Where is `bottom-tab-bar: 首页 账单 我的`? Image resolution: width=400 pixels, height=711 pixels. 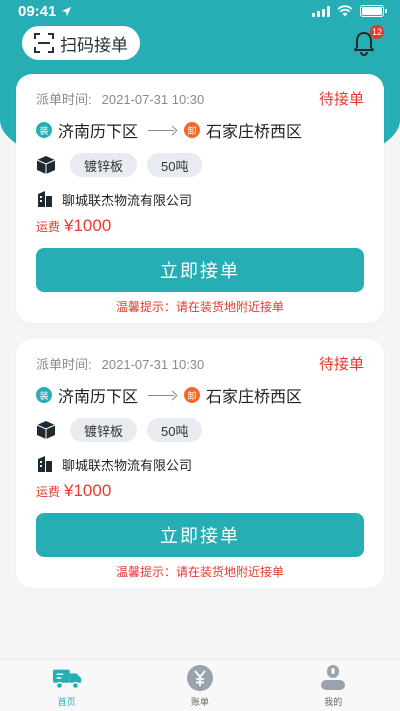
bottom-tab-bar: 首页 账单 我的 is located at coordinates (200, 685).